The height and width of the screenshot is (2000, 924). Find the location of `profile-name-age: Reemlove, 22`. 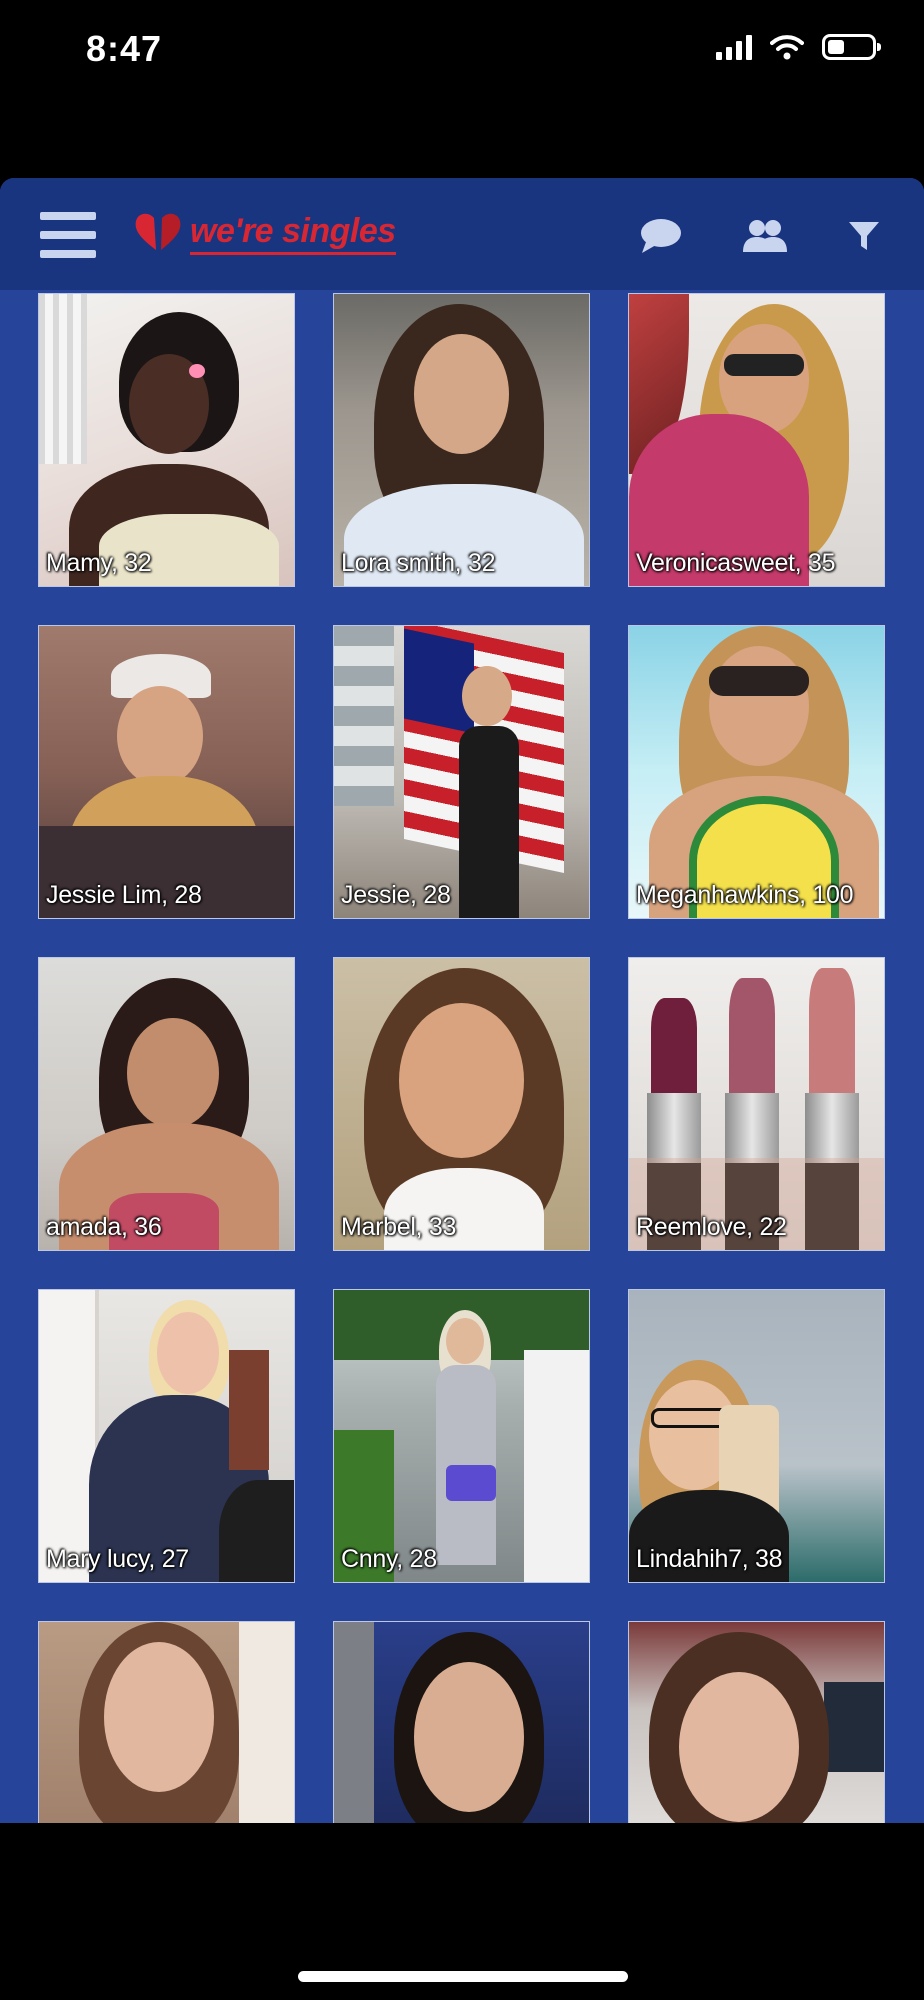

profile-name-age: Reemlove, 22 is located at coordinates (711, 1227).